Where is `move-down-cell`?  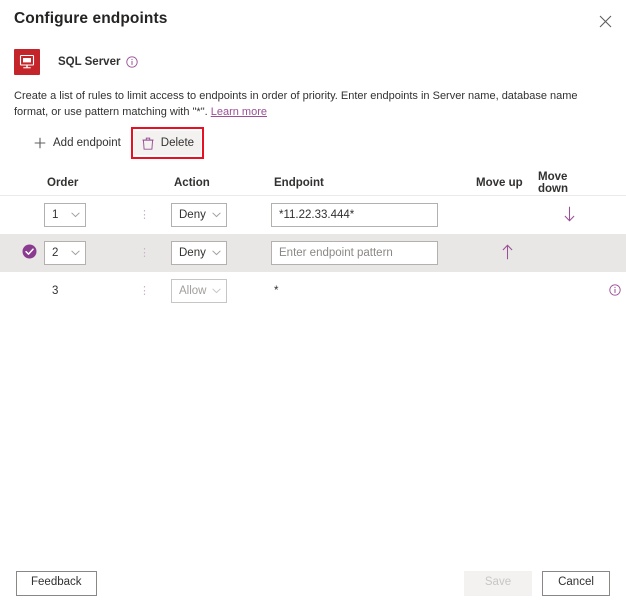
move-down-cell is located at coordinates (569, 215).